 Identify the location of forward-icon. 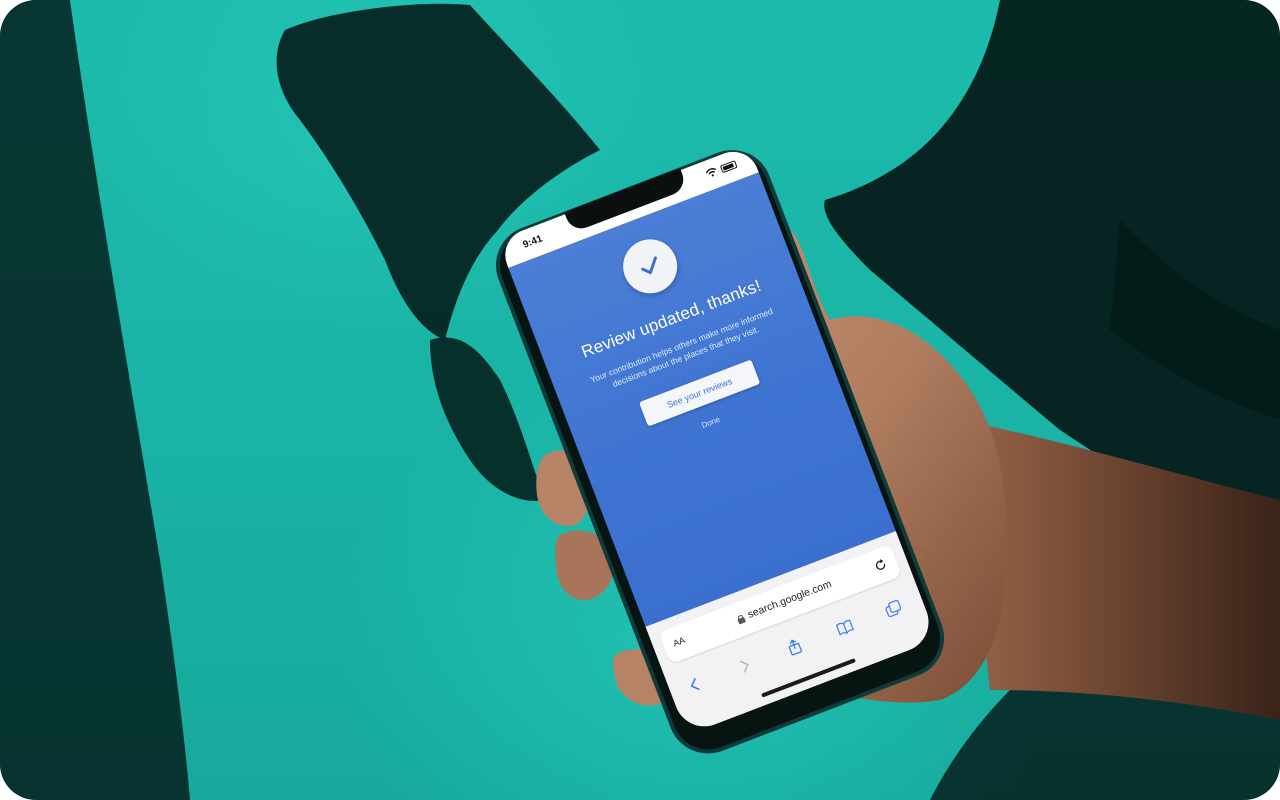
(744, 666).